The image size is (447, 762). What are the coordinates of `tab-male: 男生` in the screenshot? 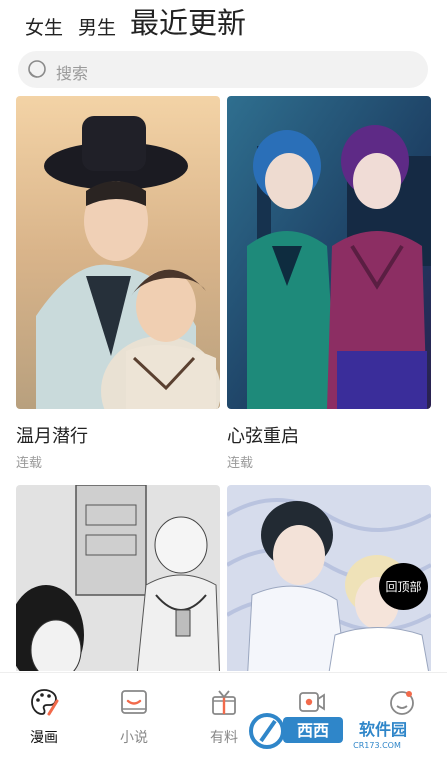 It's located at (97, 29).